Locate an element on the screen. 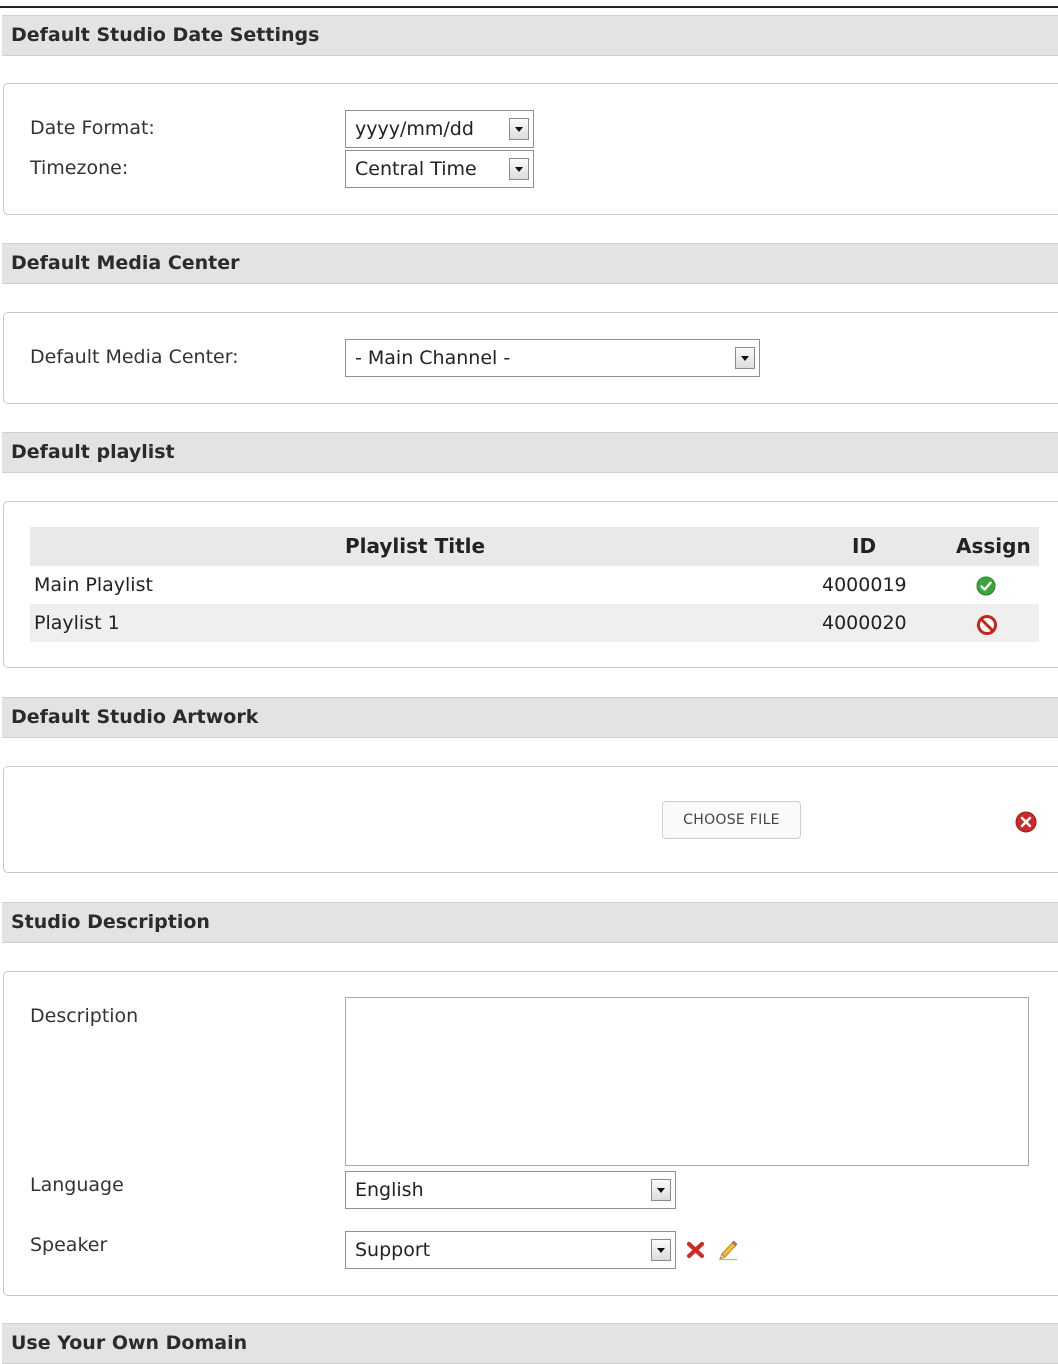 The image size is (1058, 1364). language-value: English is located at coordinates (389, 1190).